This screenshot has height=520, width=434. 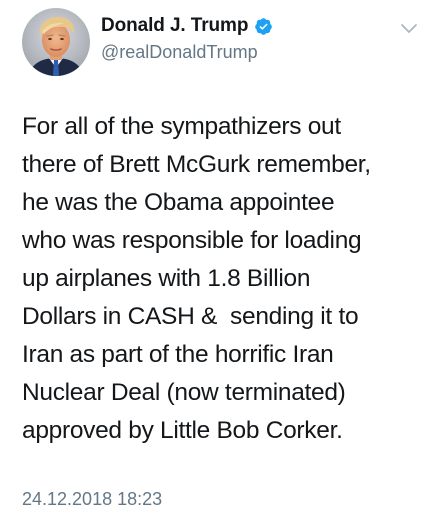 I want to click on tweet-text-line: Nuclear Deal (now terminated), so click(x=184, y=392).